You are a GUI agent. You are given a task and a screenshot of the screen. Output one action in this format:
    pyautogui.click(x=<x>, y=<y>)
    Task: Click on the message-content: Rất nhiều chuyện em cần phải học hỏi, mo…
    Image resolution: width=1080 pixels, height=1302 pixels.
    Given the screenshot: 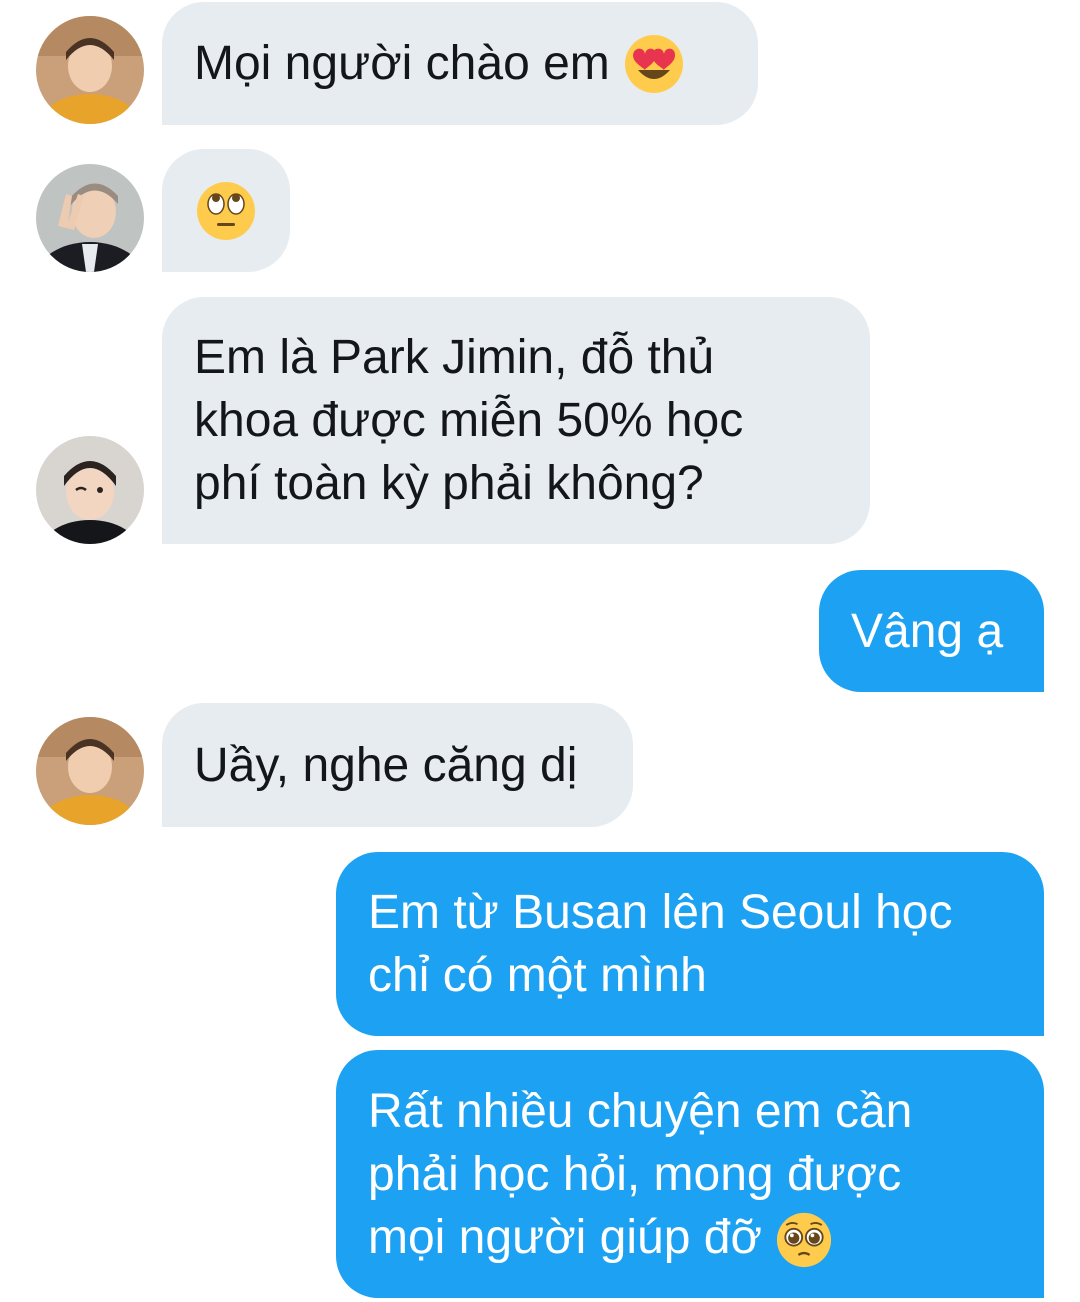 What is the action you would take?
    pyautogui.click(x=640, y=1174)
    